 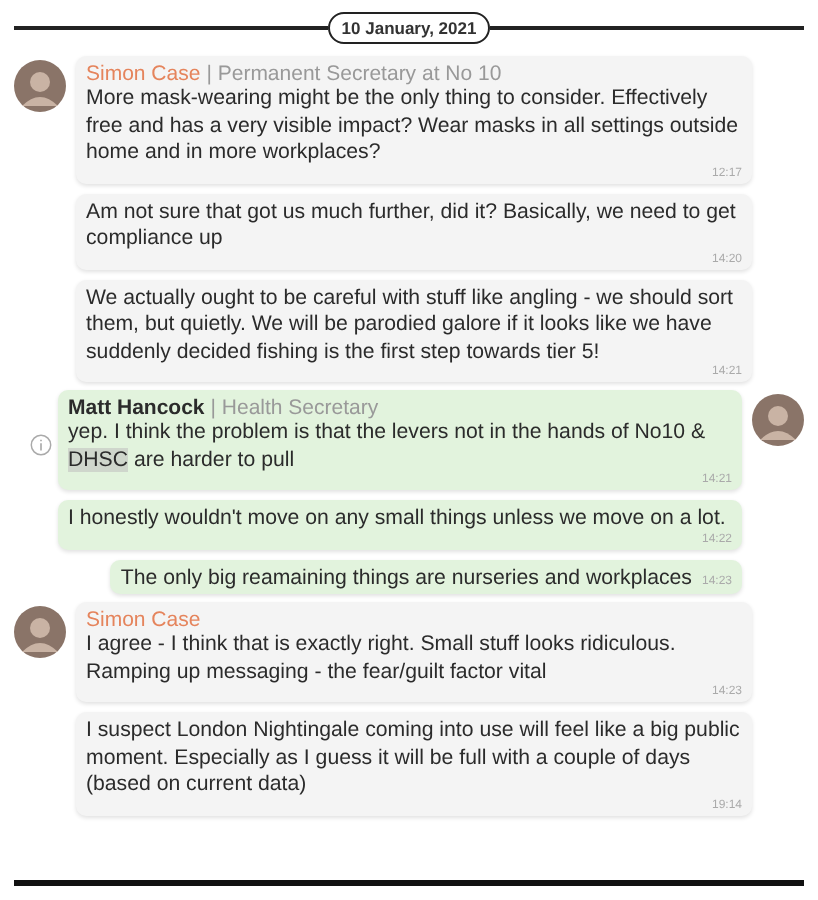 I want to click on message-text: The only big reamaining things are nurseries and workplaces, so click(x=406, y=578).